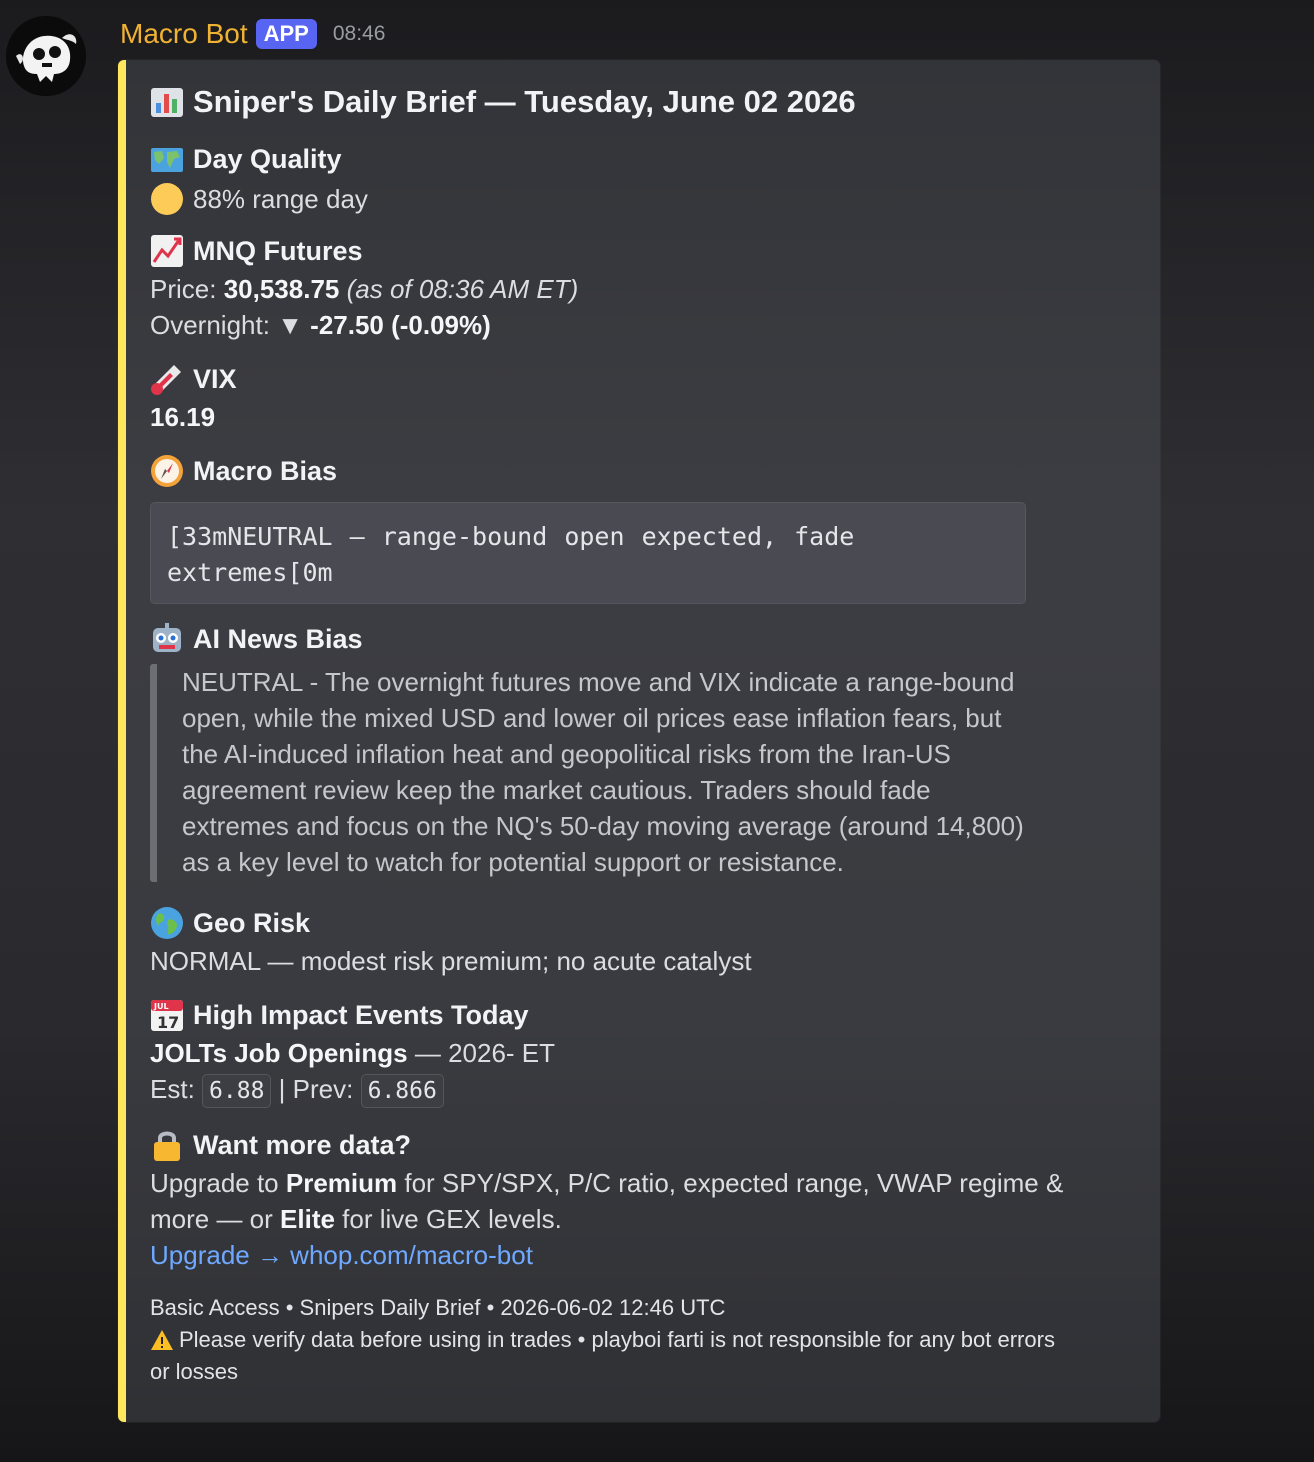 The width and height of the screenshot is (1314, 1462). Describe the element at coordinates (290, 325) in the screenshot. I see `down-triangle-icon: ▼` at that location.